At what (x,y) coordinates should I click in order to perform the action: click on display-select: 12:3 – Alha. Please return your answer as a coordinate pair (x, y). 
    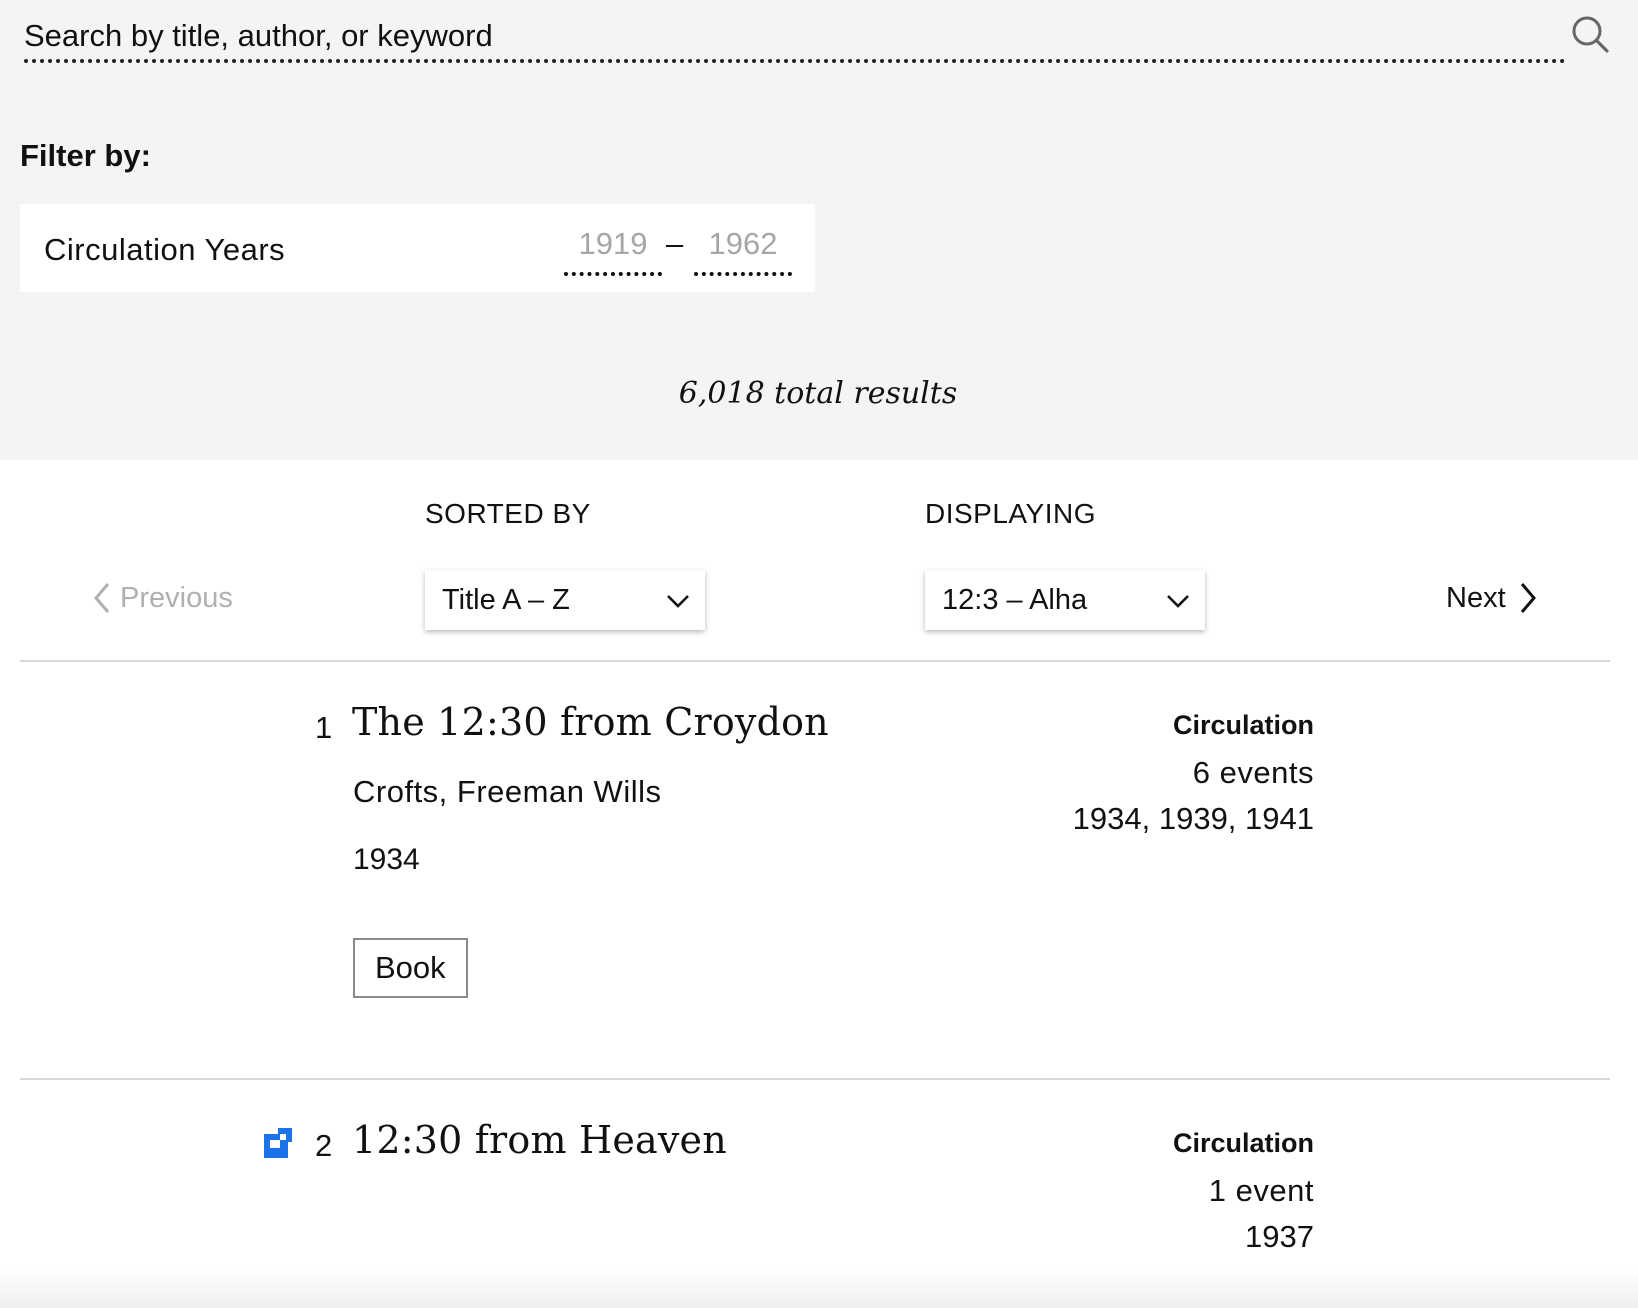
    Looking at the image, I should click on (1065, 600).